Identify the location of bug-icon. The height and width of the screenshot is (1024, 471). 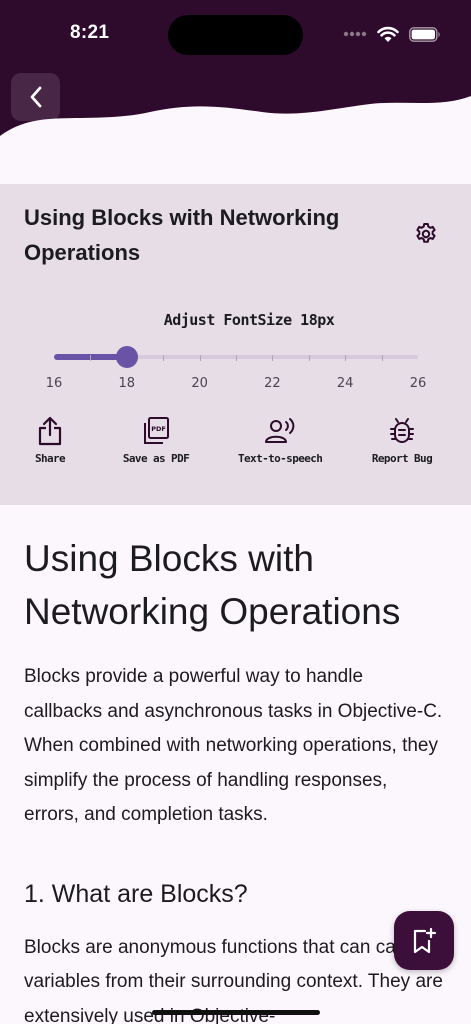
(402, 430).